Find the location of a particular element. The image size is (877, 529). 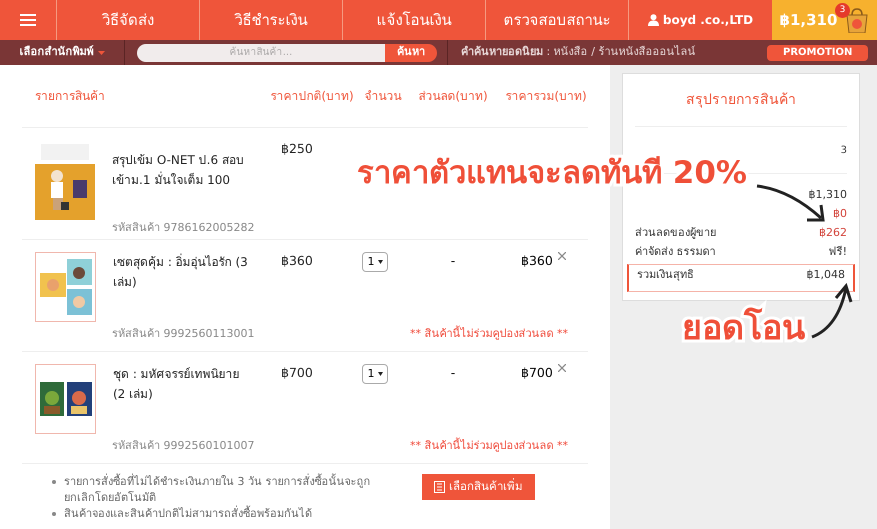

summary-label: ค่าจัดส่ง ธรรมดา is located at coordinates (675, 252).